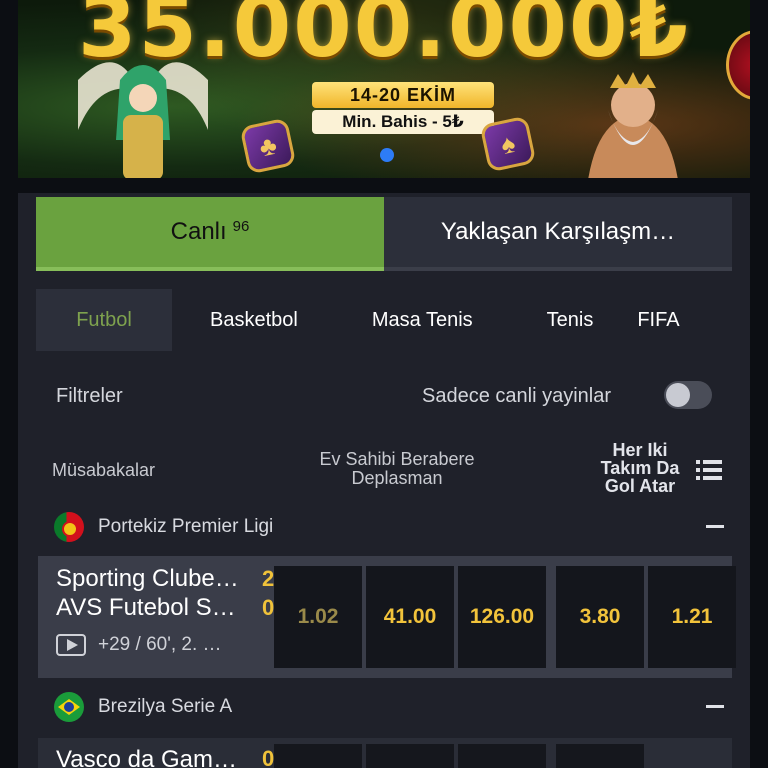 The height and width of the screenshot is (768, 768). Describe the element at coordinates (640, 468) in the screenshot. I see `column-btts: Her Iki Takım Da Gol Atar` at that location.